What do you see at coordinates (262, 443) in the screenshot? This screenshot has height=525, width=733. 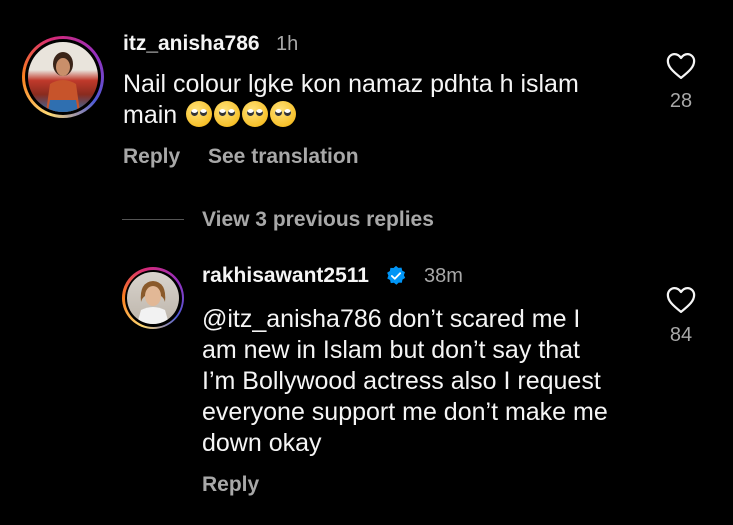 I see `reply-text-line: down okay` at bounding box center [262, 443].